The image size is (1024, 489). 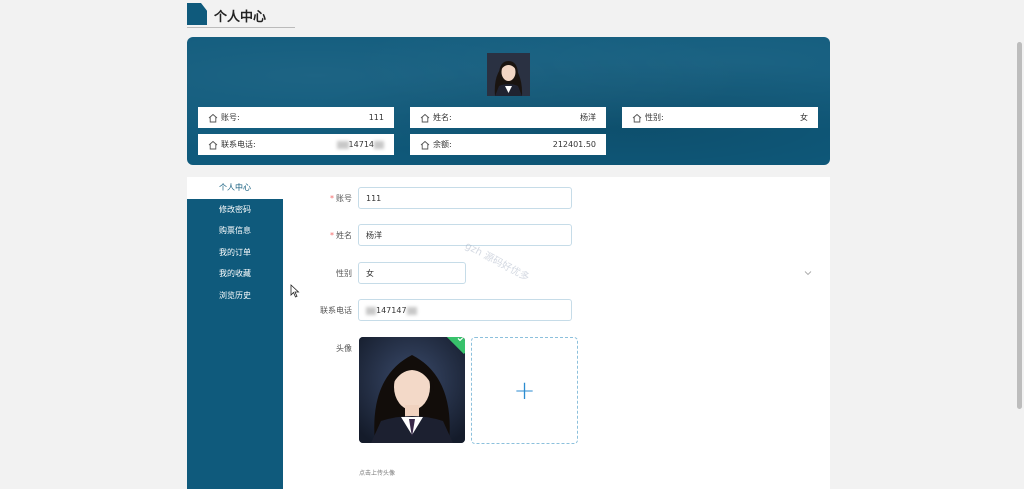 What do you see at coordinates (235, 296) in the screenshot?
I see `menu-item-history: 浏览历史` at bounding box center [235, 296].